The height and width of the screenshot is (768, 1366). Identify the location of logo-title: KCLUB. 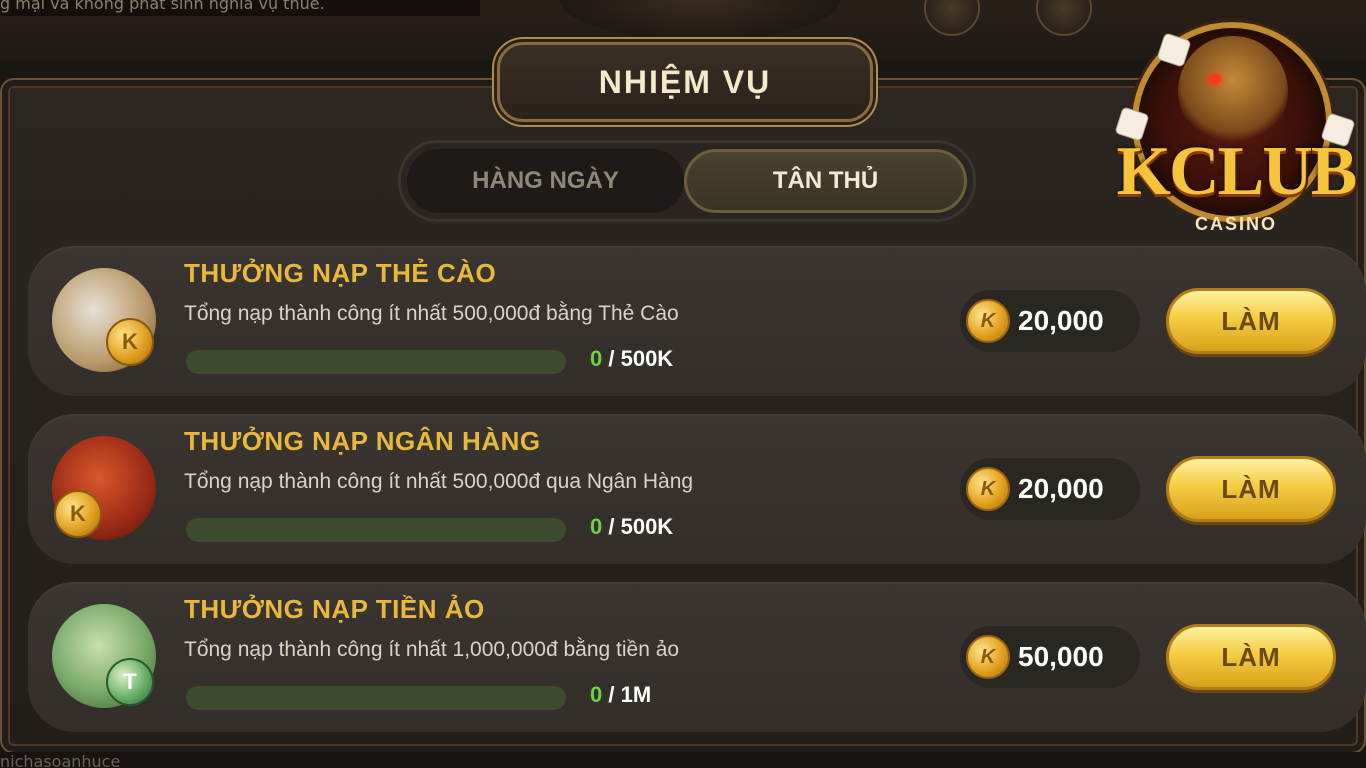
(1237, 171).